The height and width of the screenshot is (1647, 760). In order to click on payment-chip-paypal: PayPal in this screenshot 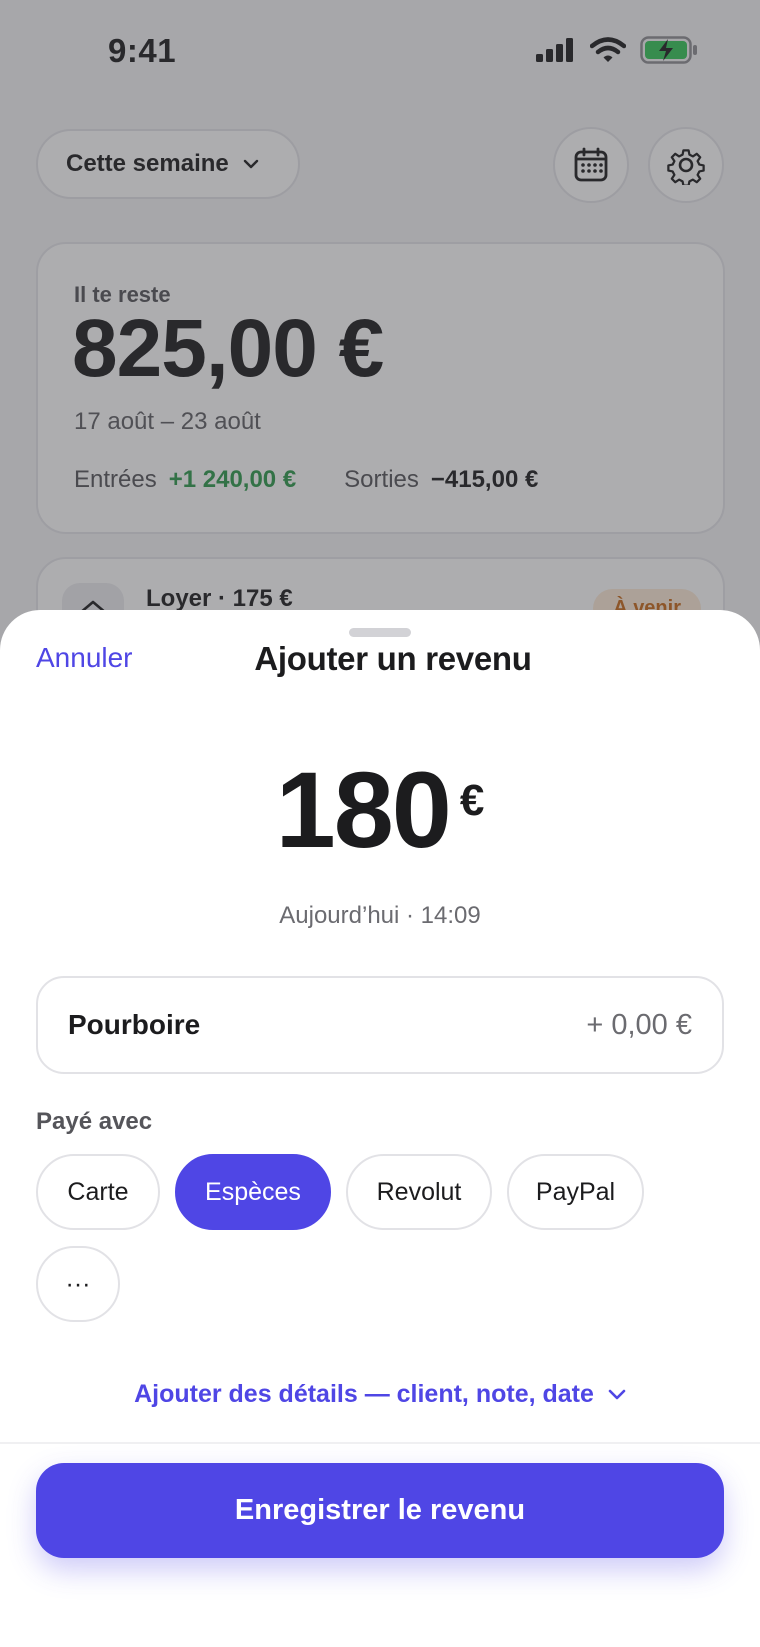, I will do `click(575, 1192)`.